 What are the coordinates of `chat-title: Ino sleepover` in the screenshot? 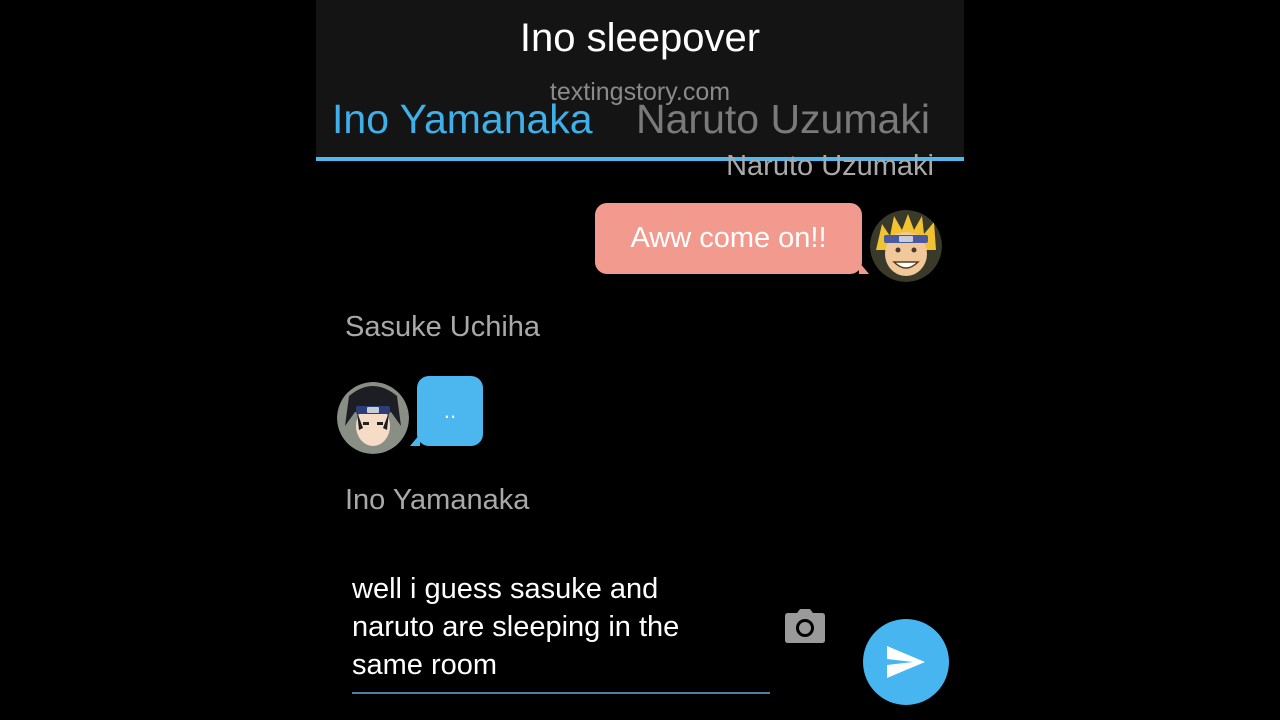 It's located at (640, 38).